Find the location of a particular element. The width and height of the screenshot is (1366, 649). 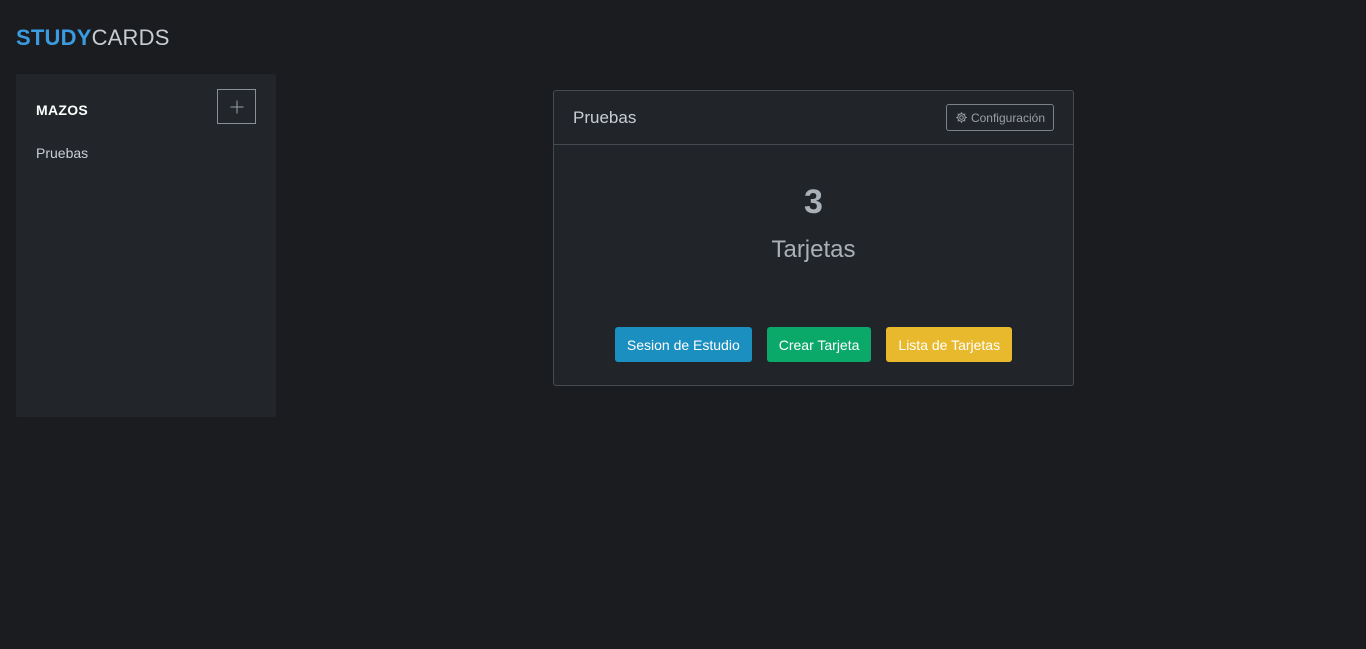

plus-icon is located at coordinates (236, 106).